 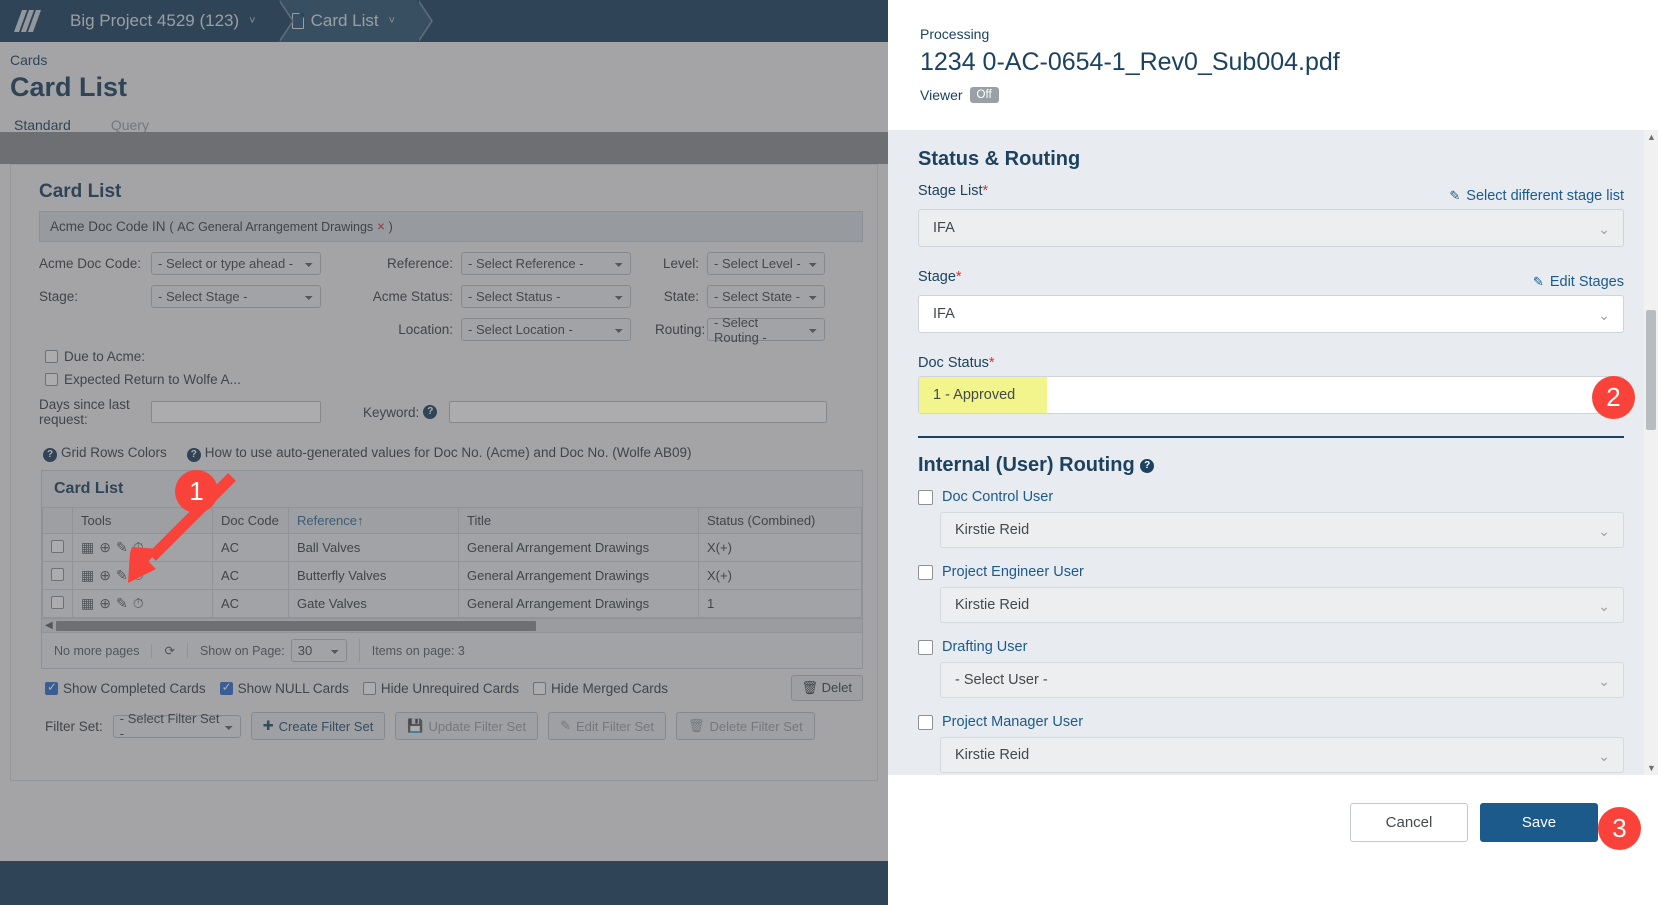 I want to click on days-since-input, so click(x=236, y=412).